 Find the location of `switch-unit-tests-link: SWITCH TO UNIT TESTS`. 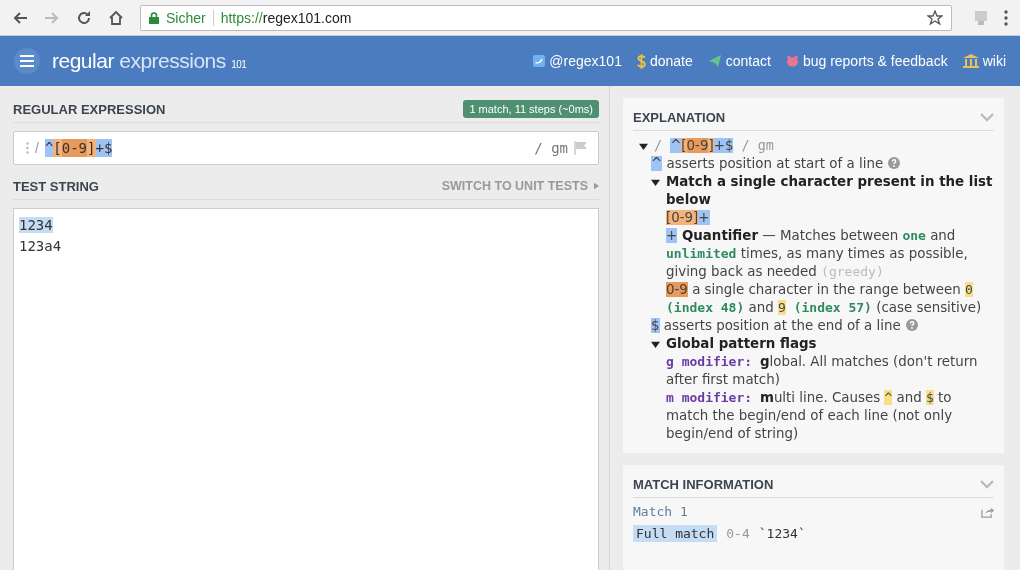

switch-unit-tests-link: SWITCH TO UNIT TESTS is located at coordinates (520, 186).